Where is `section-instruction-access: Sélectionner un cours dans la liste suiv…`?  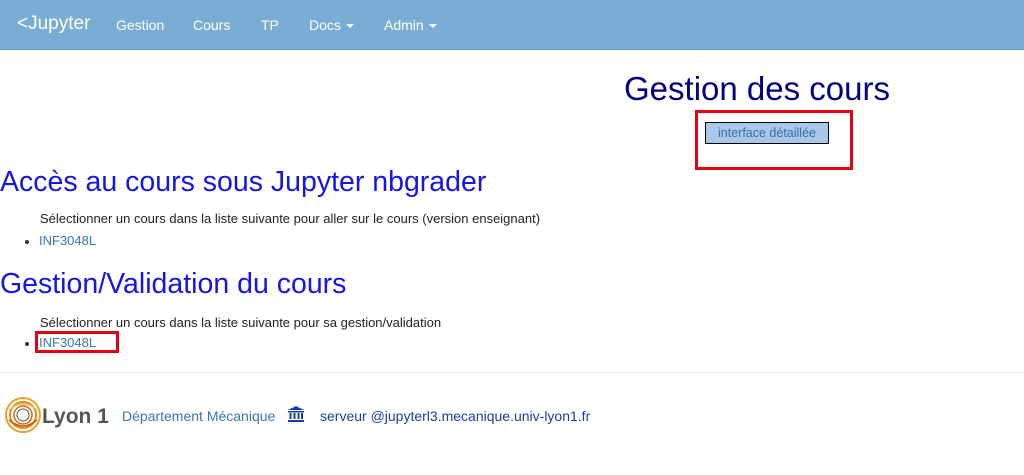
section-instruction-access: Sélectionner un cours dans la liste suiv… is located at coordinates (290, 218).